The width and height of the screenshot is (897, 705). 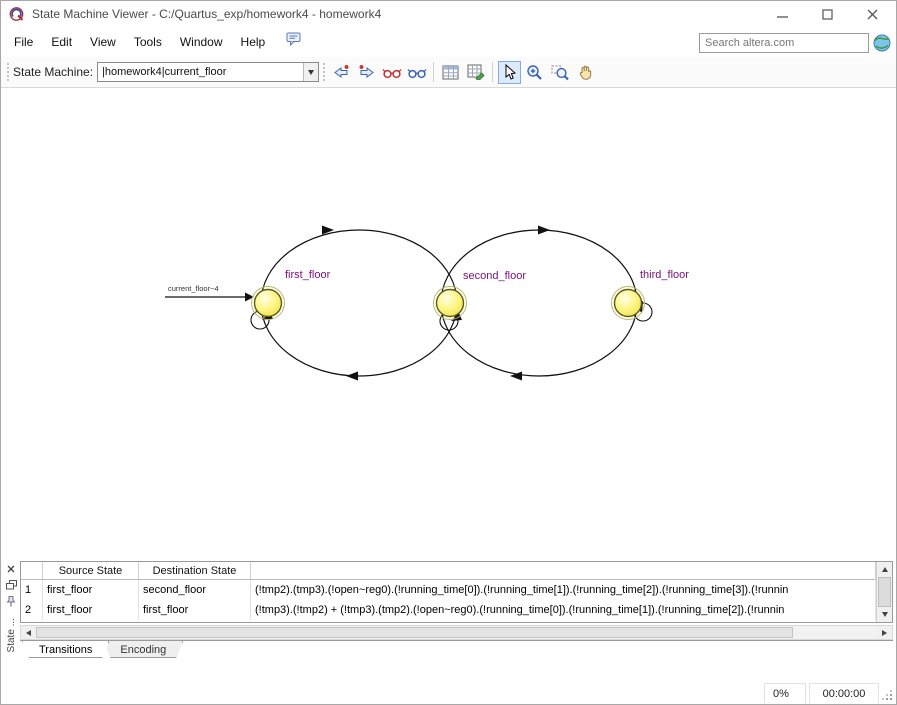 I want to click on hand-icon, so click(x=585, y=72).